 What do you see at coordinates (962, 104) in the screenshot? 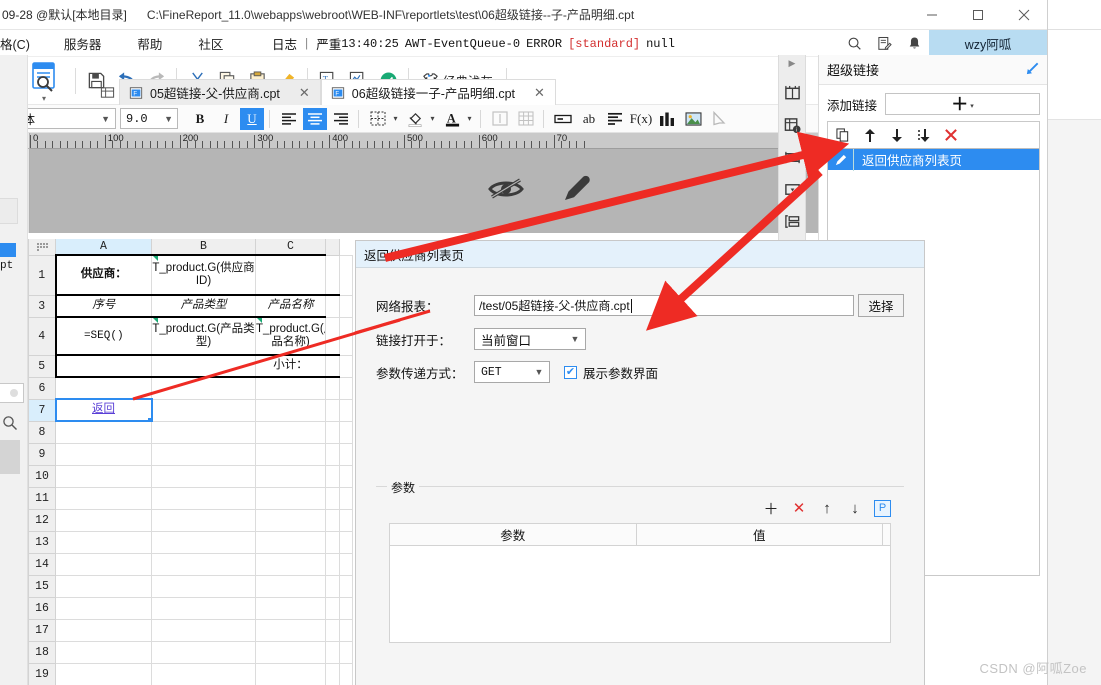
I see `add-hyperlink-button: ＋ ▾` at bounding box center [962, 104].